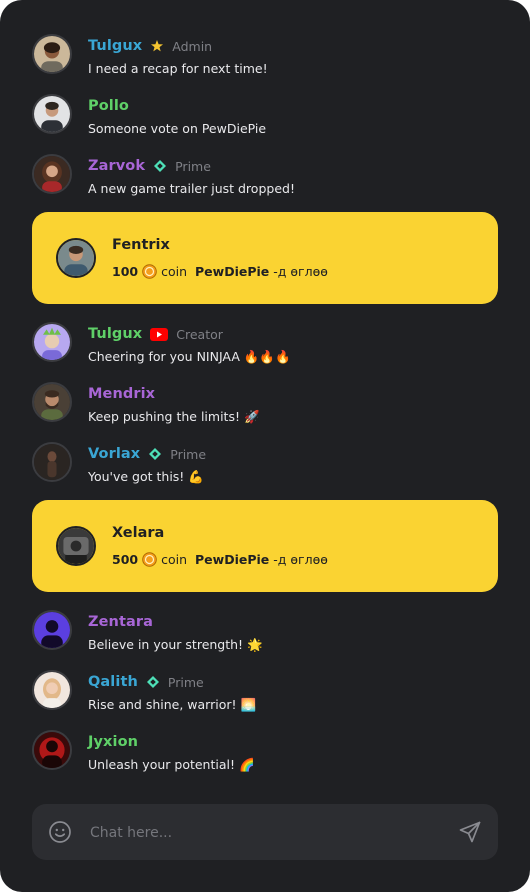  I want to click on name-row: Pollo, so click(108, 106).